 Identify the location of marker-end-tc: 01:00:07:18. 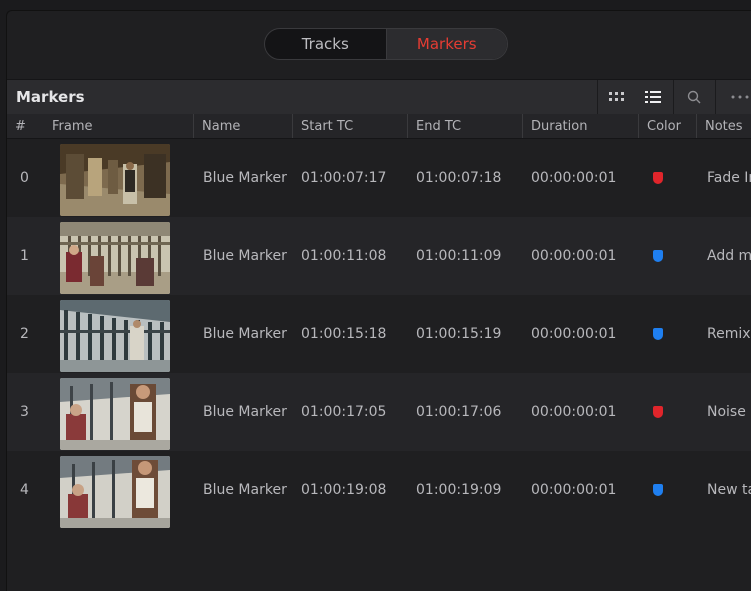
(459, 178).